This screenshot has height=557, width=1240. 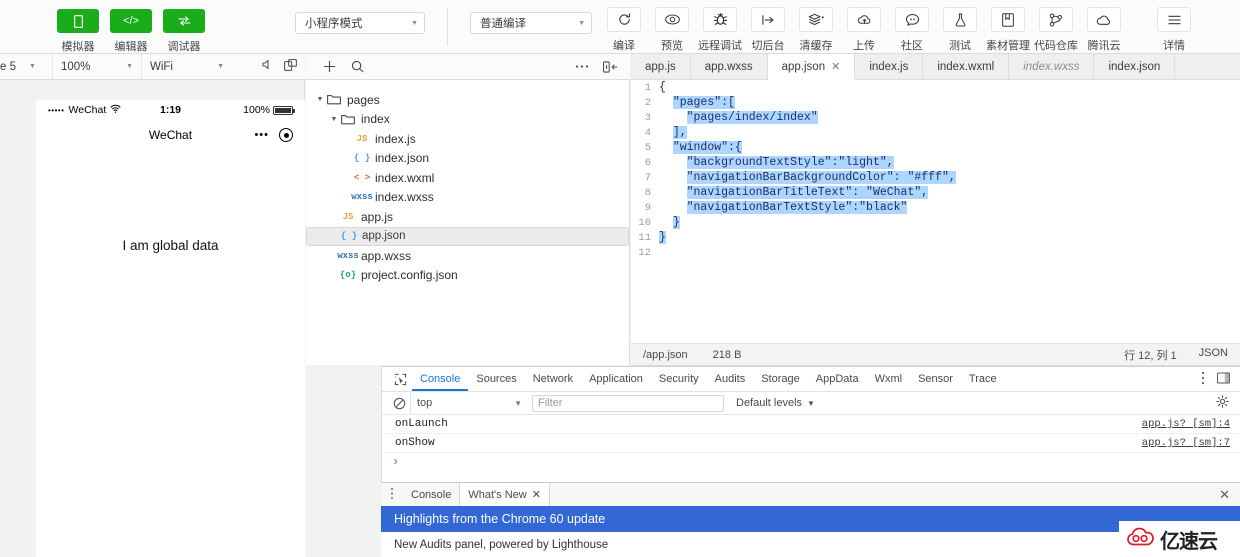 What do you see at coordinates (889, 66) in the screenshot?
I see `editor-tab: index.js` at bounding box center [889, 66].